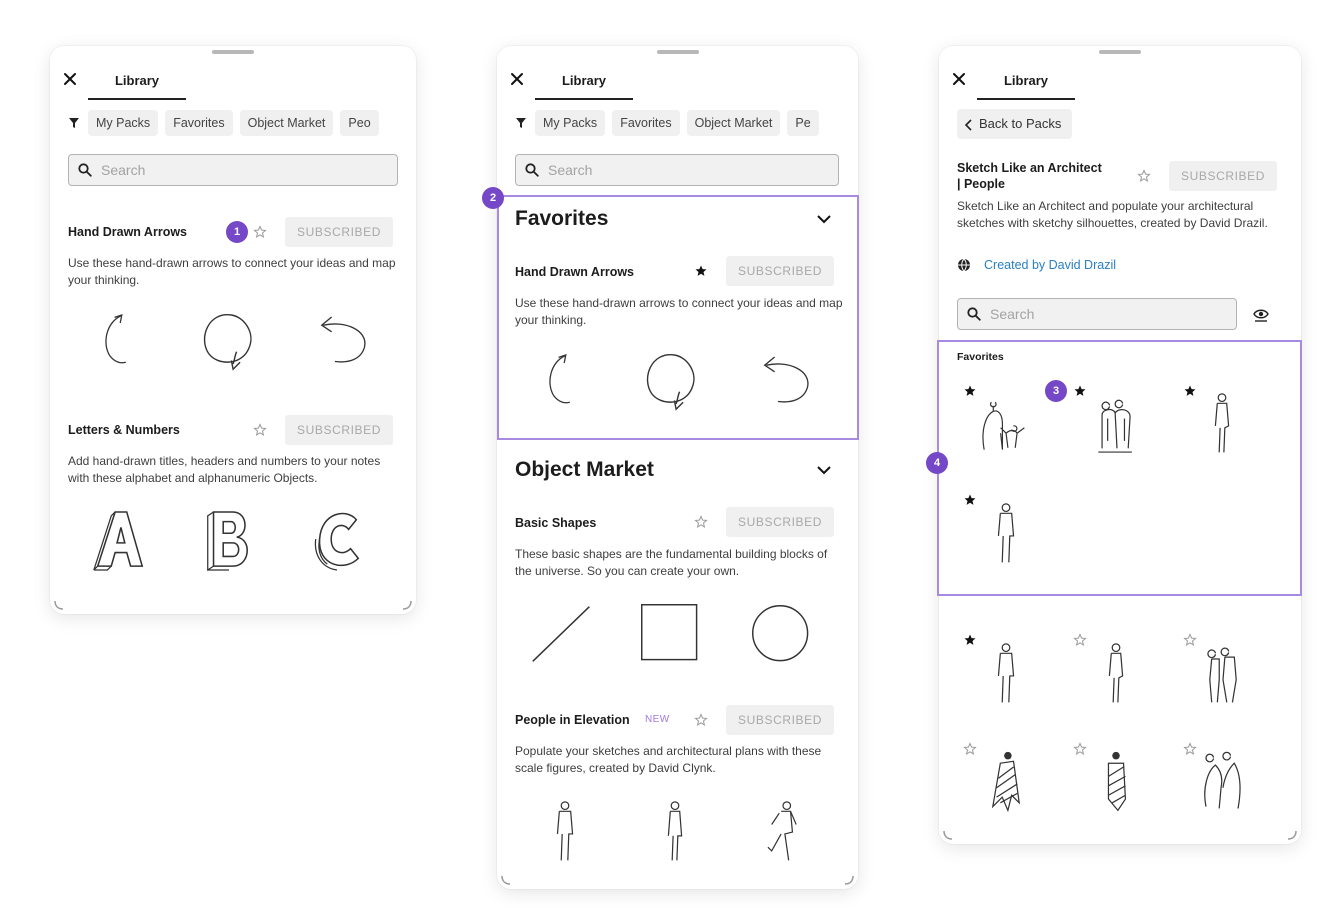  What do you see at coordinates (671, 634) in the screenshot?
I see `square-shape-thumbnail` at bounding box center [671, 634].